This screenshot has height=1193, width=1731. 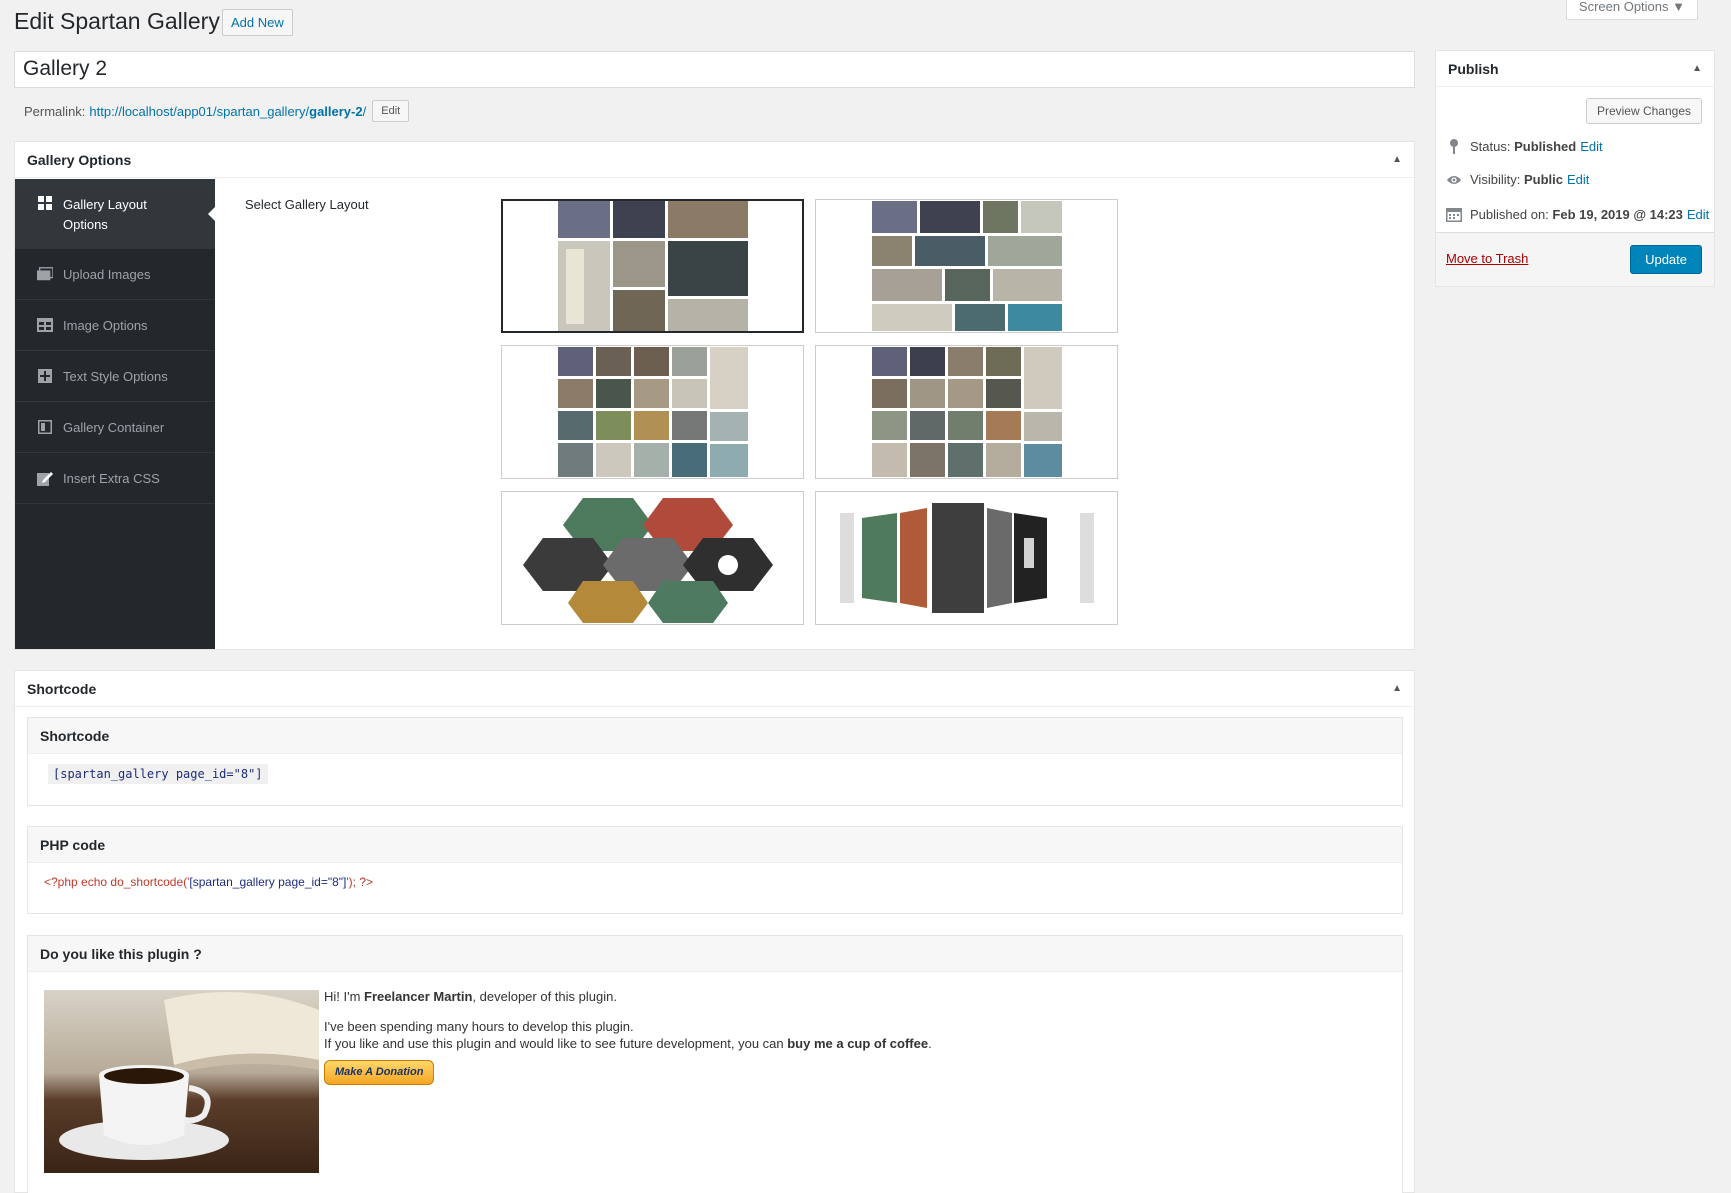 I want to click on publish-actions: Move to Trash Update, so click(x=1575, y=259).